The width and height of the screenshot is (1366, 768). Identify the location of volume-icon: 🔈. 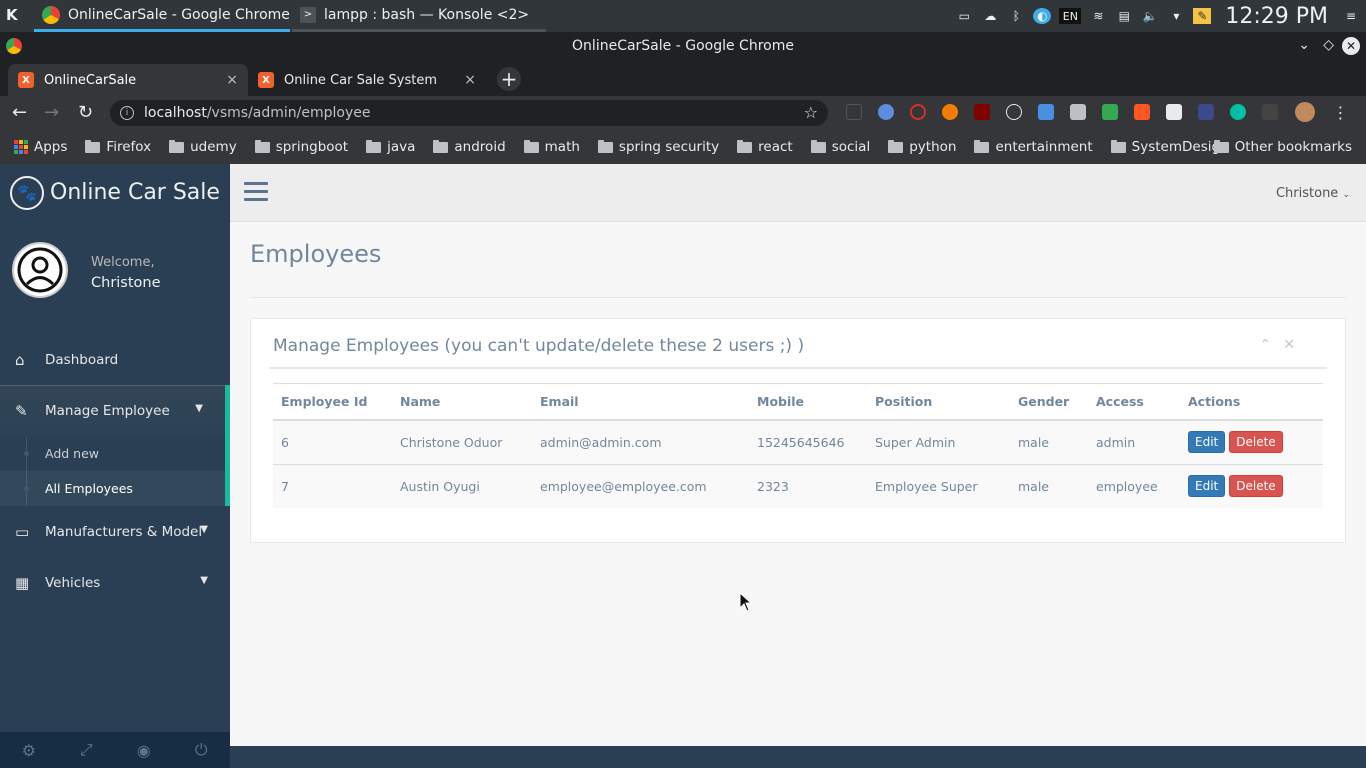
(1150, 16).